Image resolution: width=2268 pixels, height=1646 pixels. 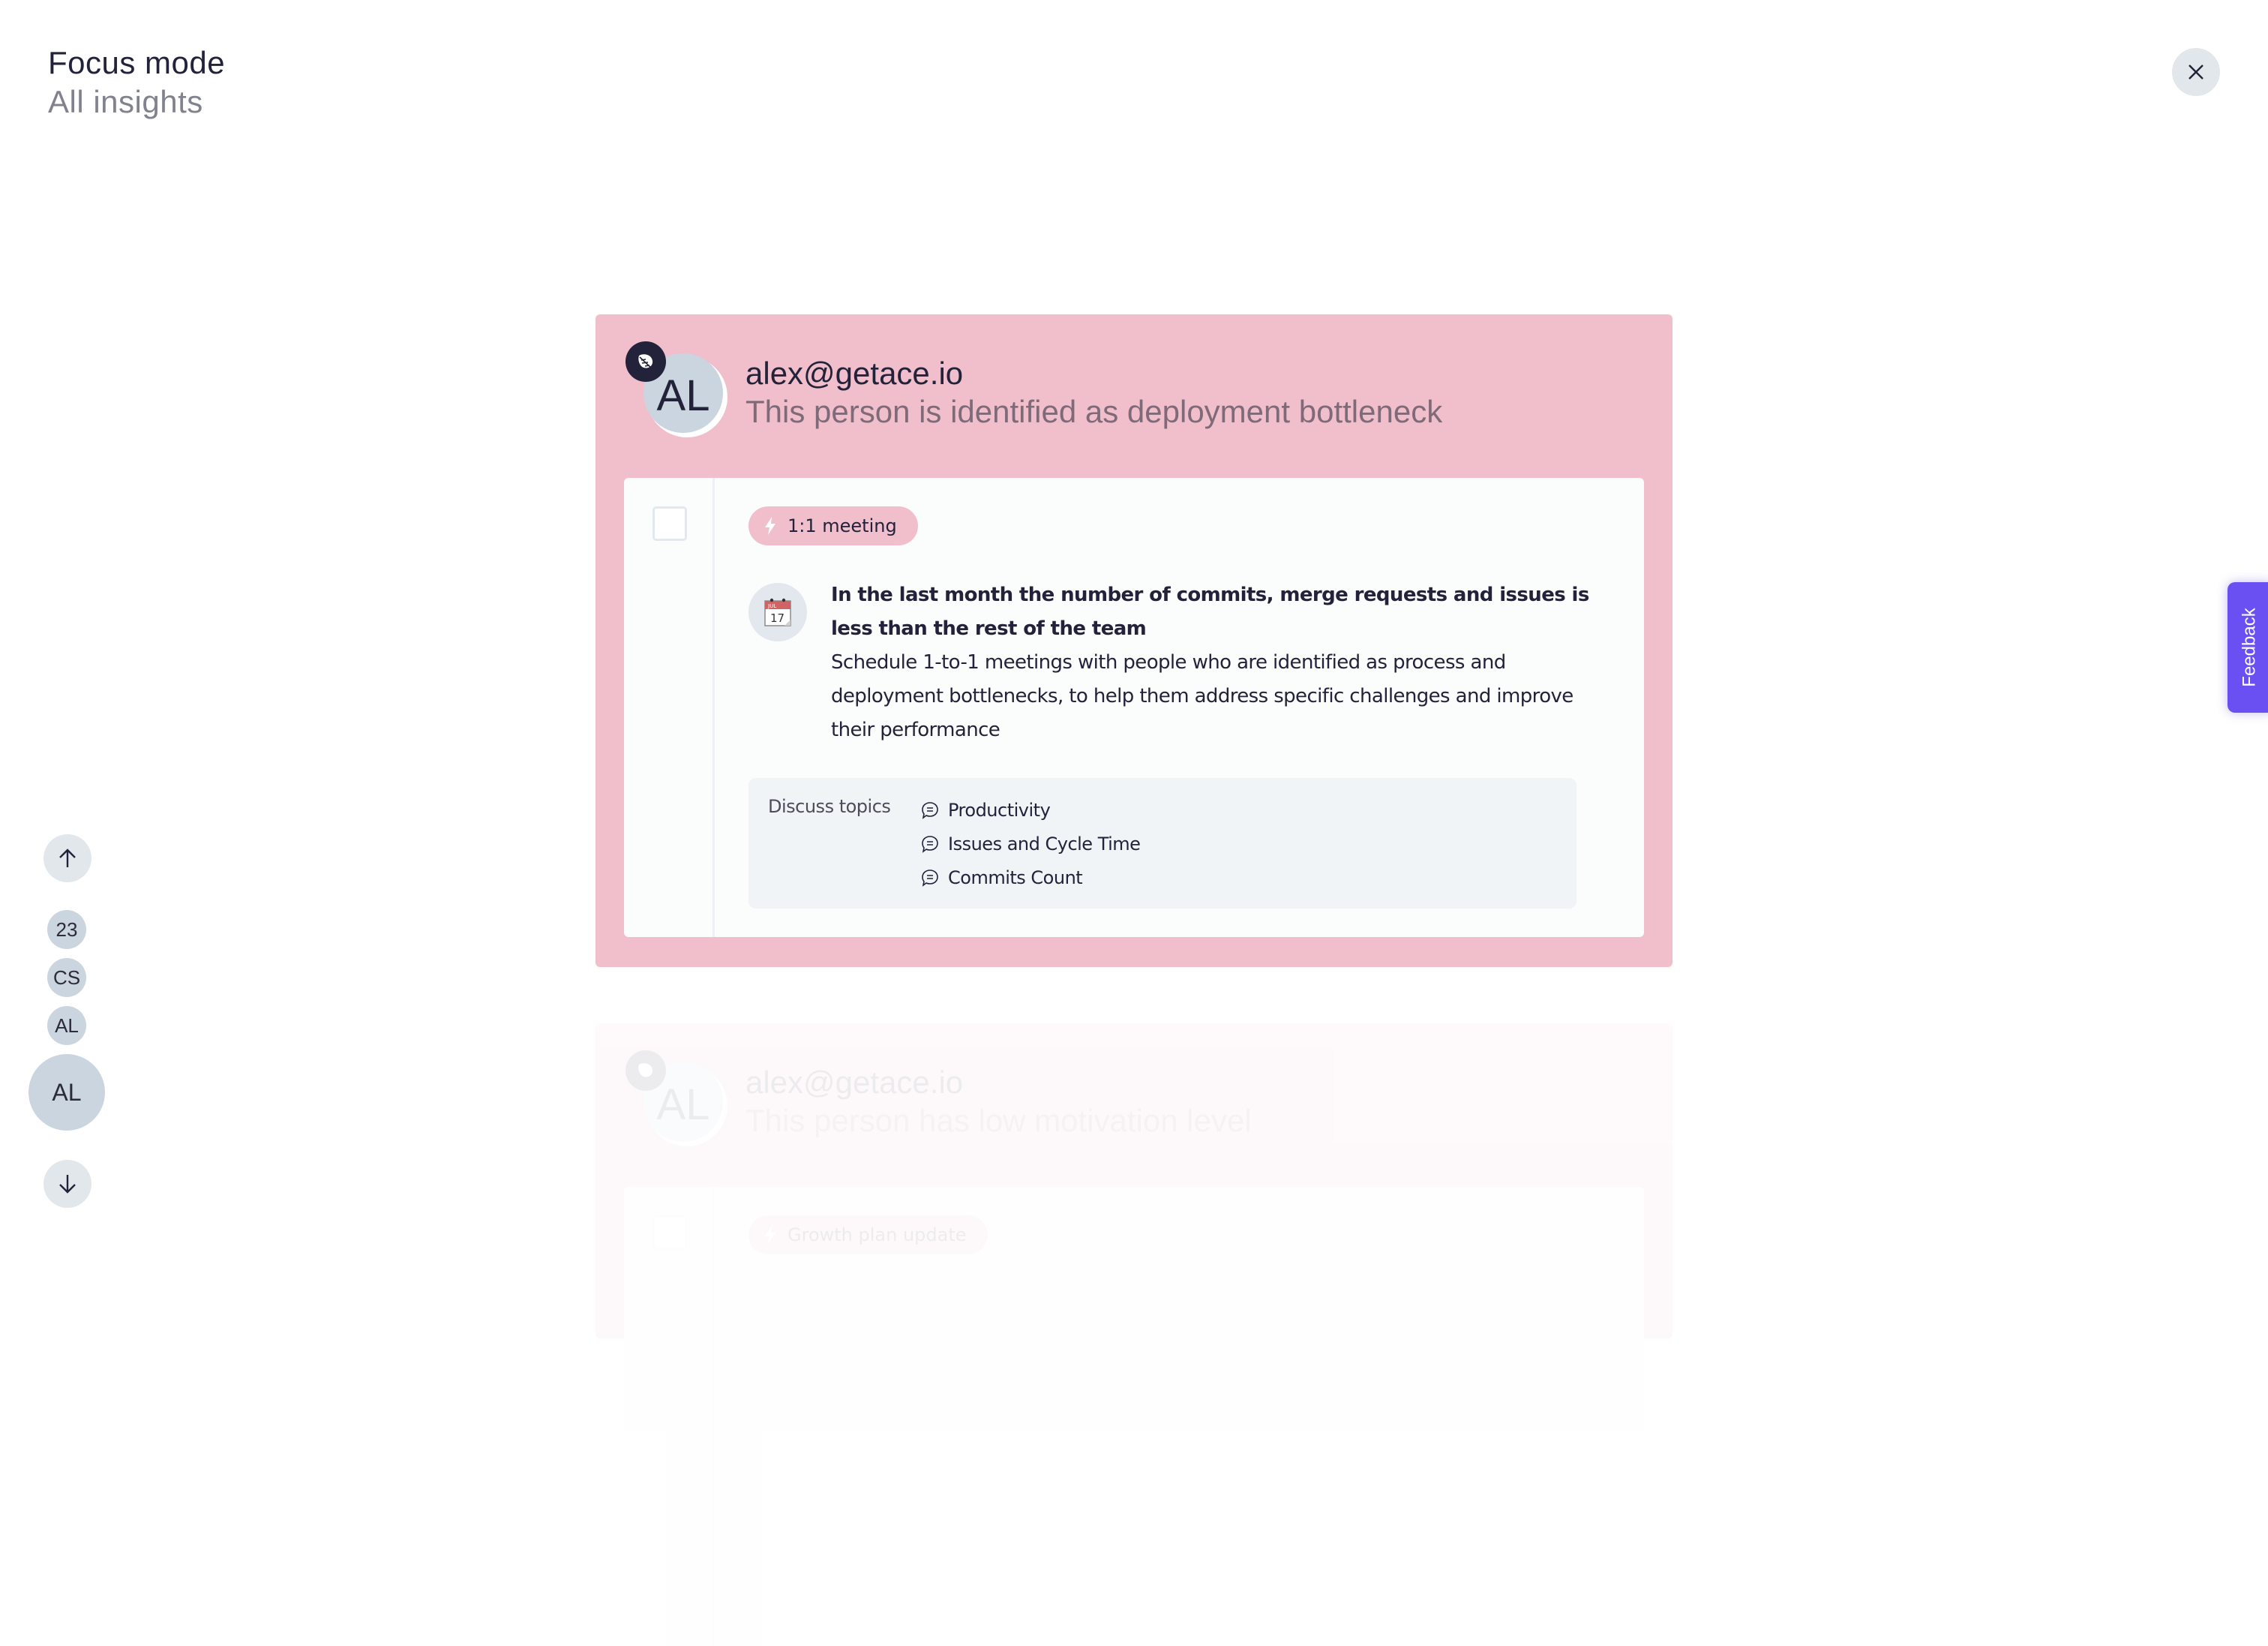 I want to click on feedback-tab: Feedback, so click(x=2248, y=647).